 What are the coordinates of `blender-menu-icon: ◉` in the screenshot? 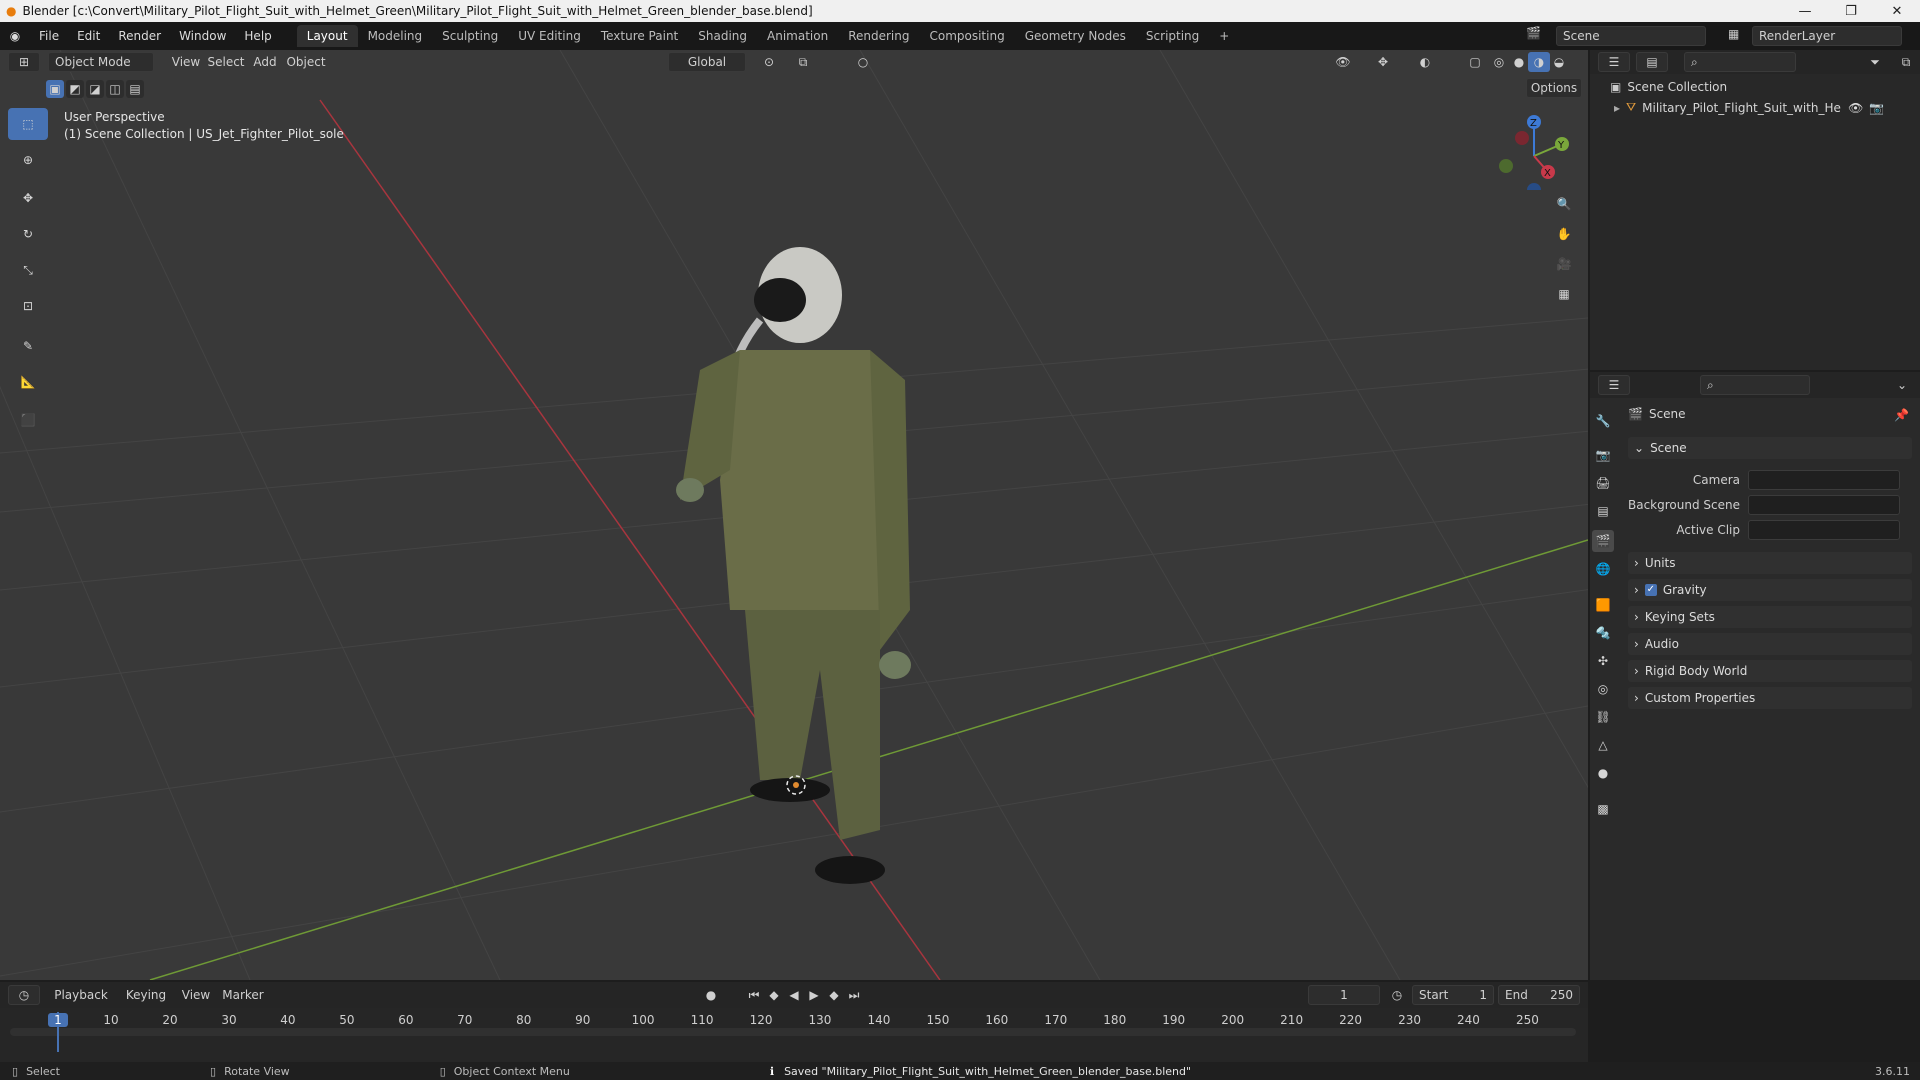 It's located at (15, 36).